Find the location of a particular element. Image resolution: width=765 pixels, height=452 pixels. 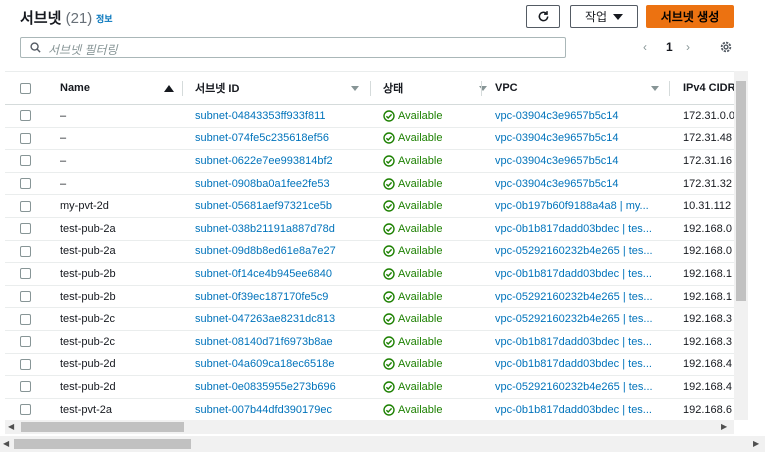

cell-subnet-id: subnet-04a609ca18ec6518e is located at coordinates (280, 365).